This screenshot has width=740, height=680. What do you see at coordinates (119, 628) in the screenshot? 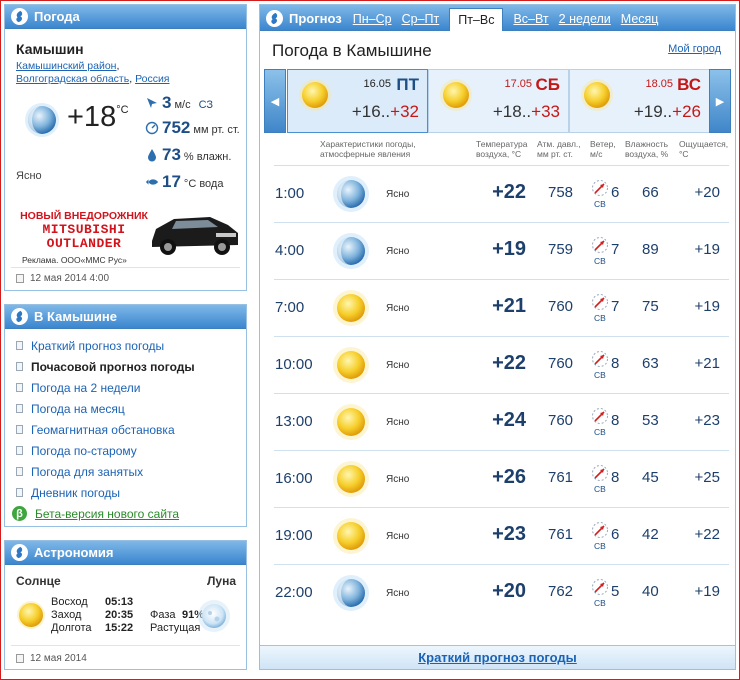
I see `daylength-time: 15:22` at bounding box center [119, 628].